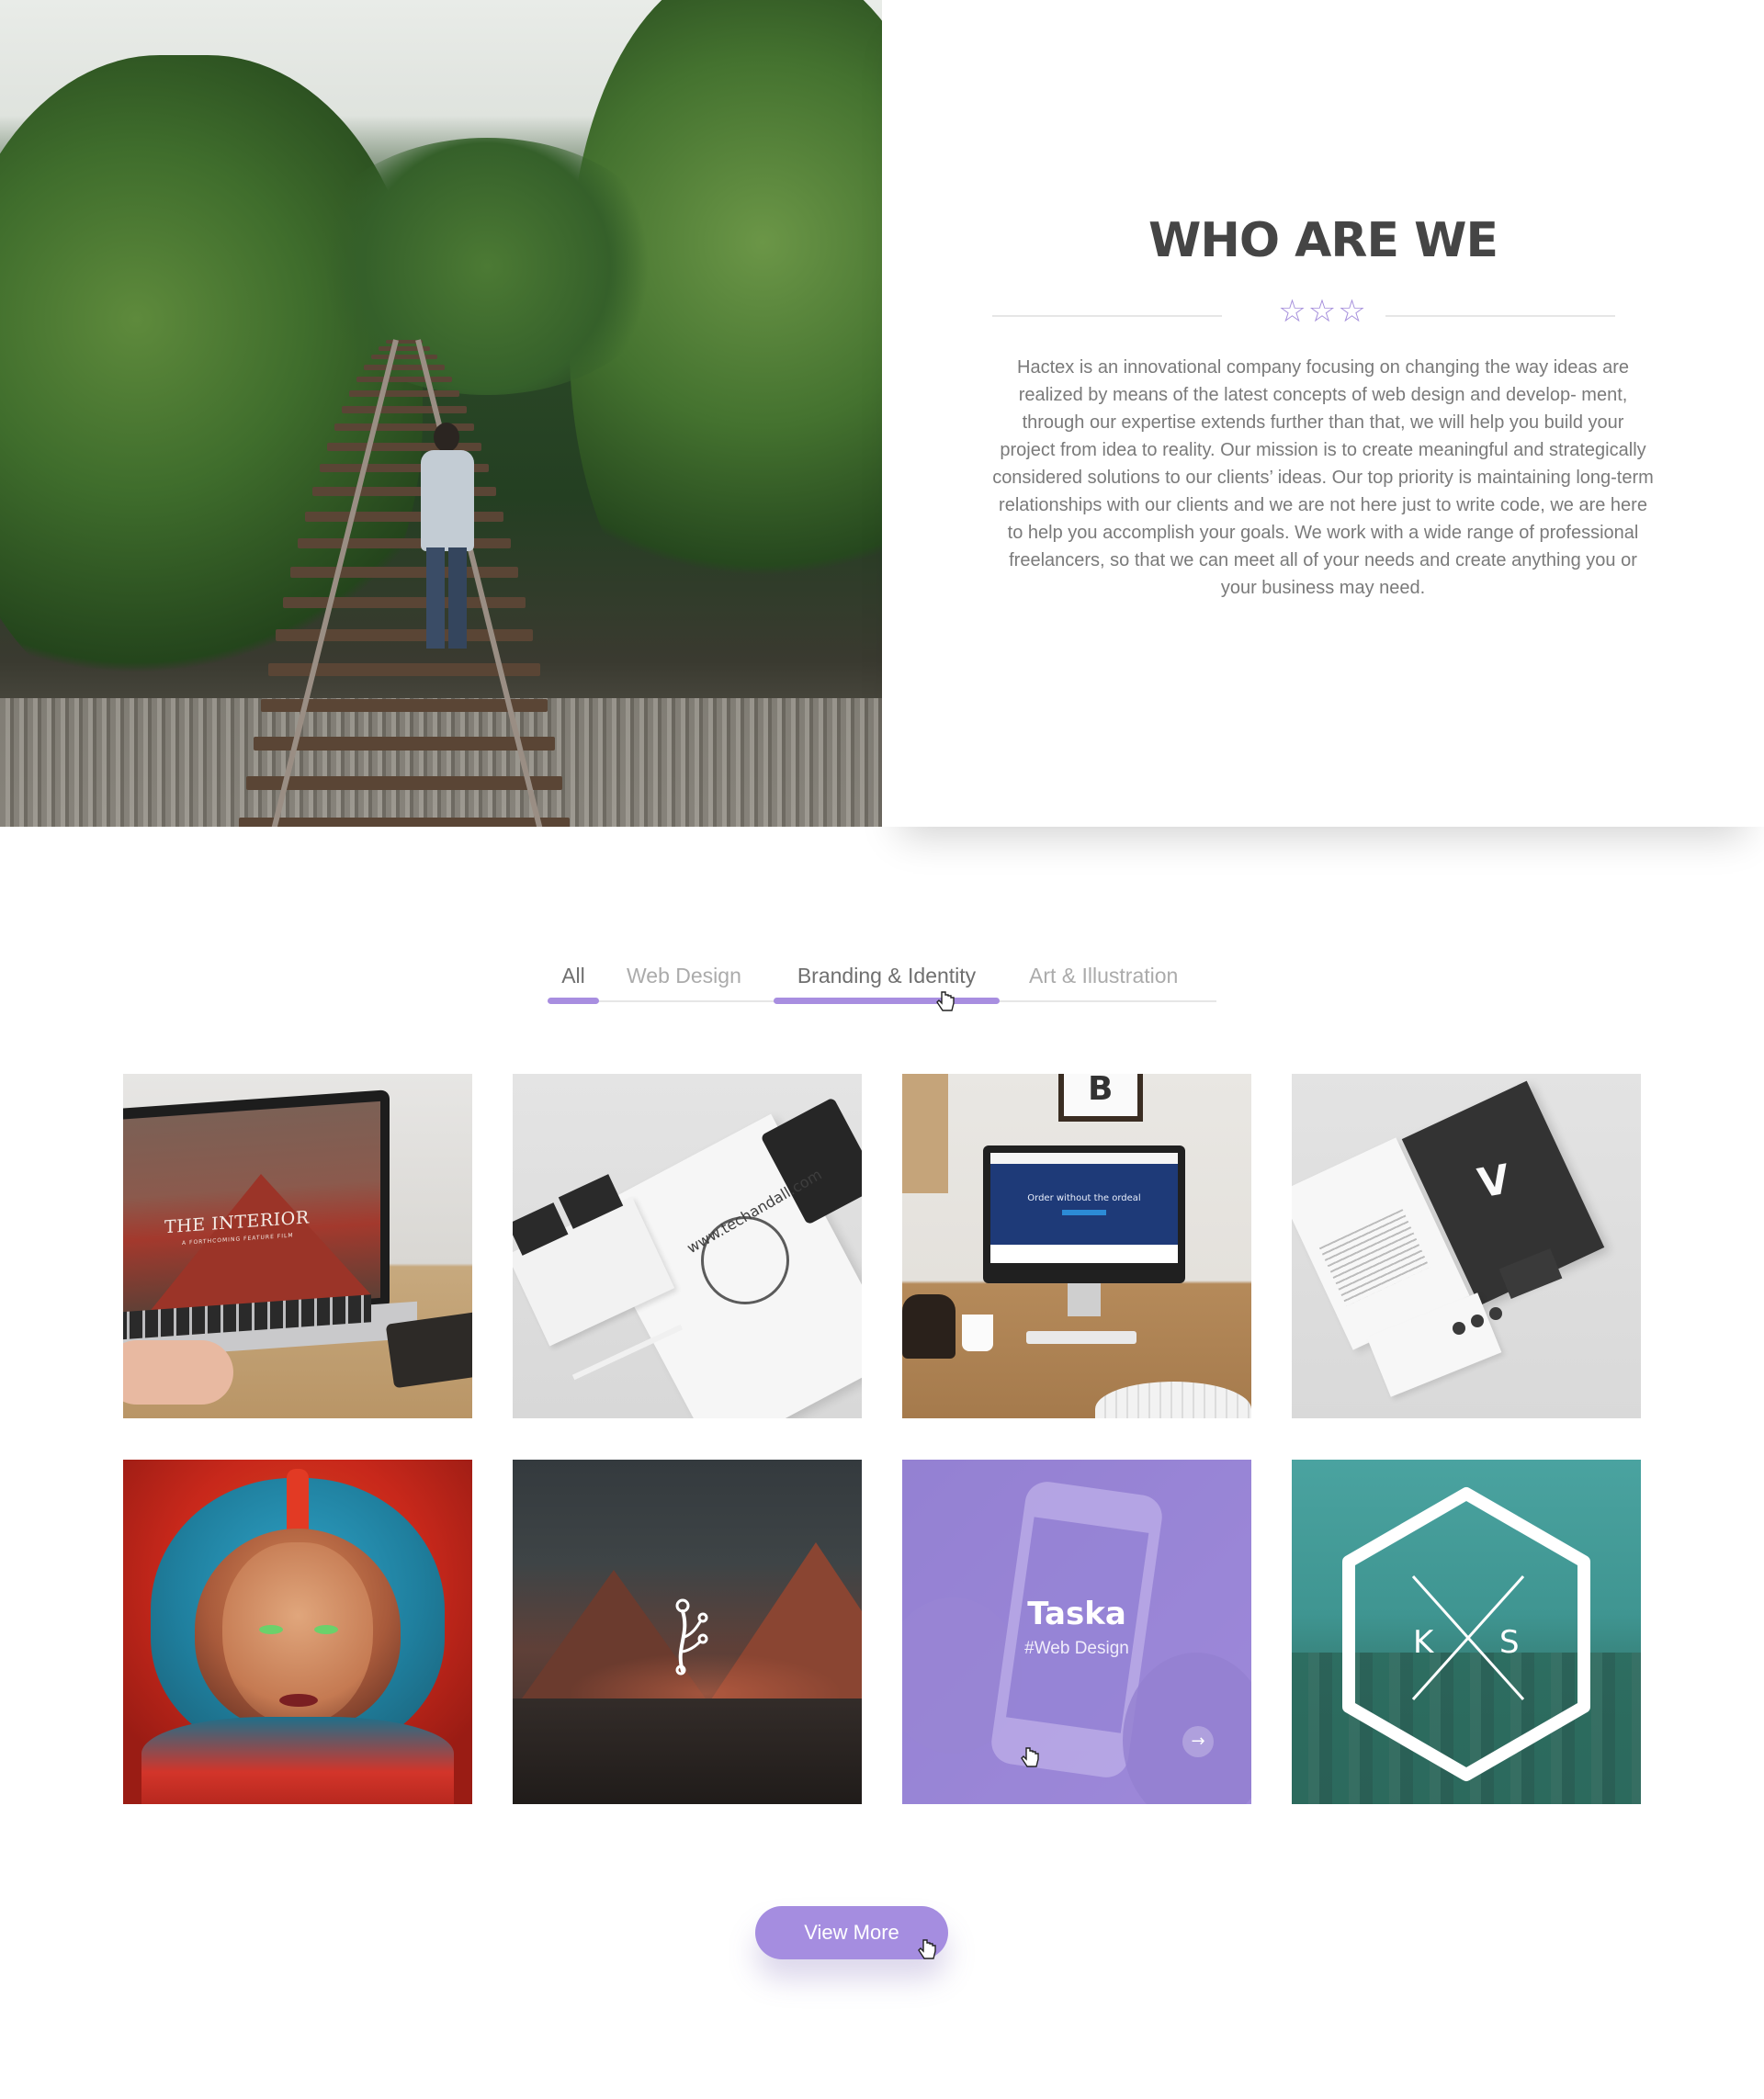  Describe the element at coordinates (1510, 1642) in the screenshot. I see `logo-letter-s: S` at that location.